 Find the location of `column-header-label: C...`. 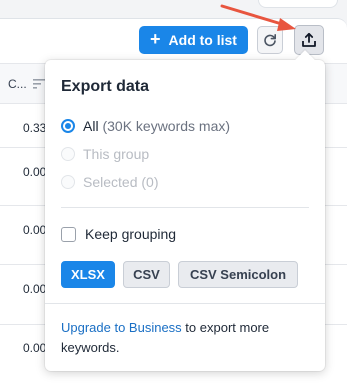

column-header-label: C... is located at coordinates (17, 84).